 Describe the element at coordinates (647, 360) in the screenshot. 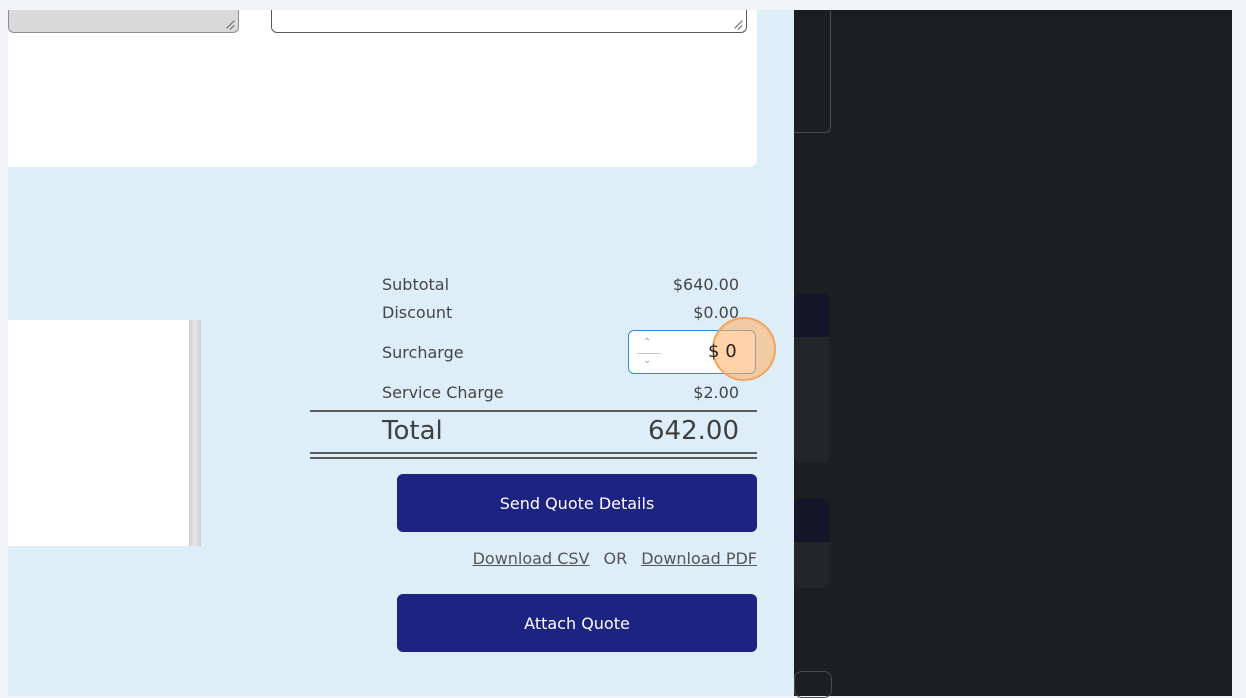

I see `chevron-down-icon: ⌄` at that location.